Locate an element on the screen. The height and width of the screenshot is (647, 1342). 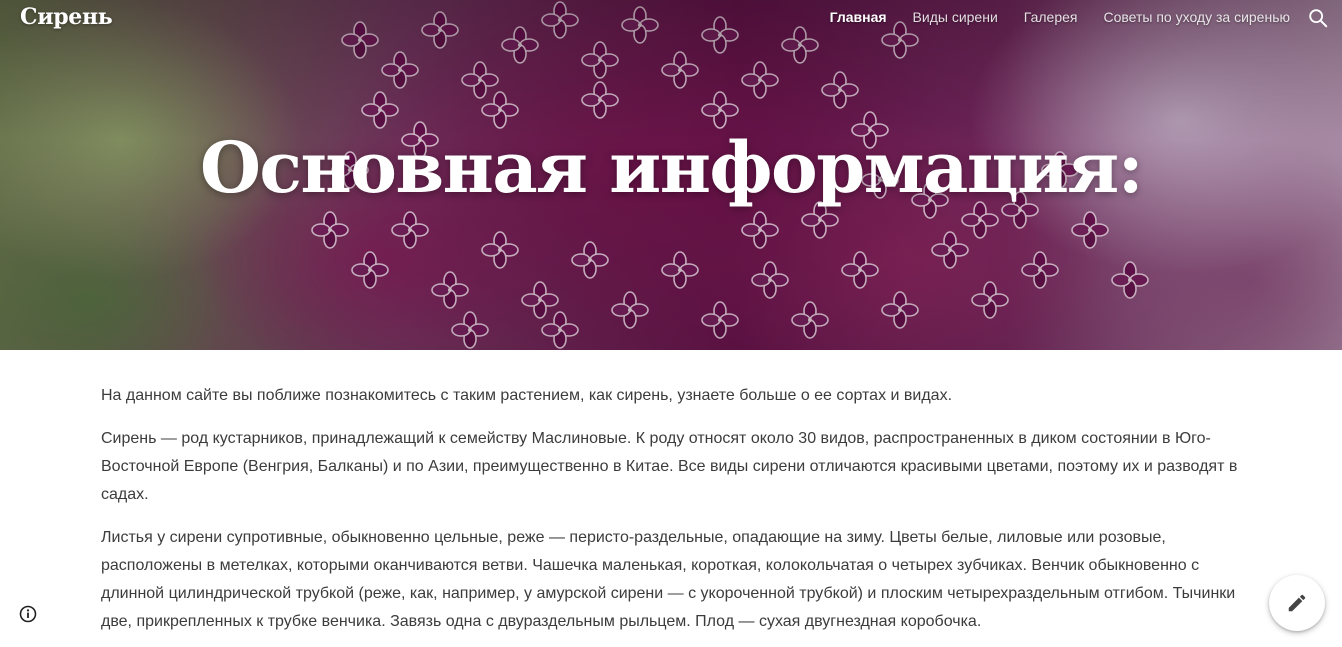
page-heading: Основная информация: is located at coordinates (671, 167).